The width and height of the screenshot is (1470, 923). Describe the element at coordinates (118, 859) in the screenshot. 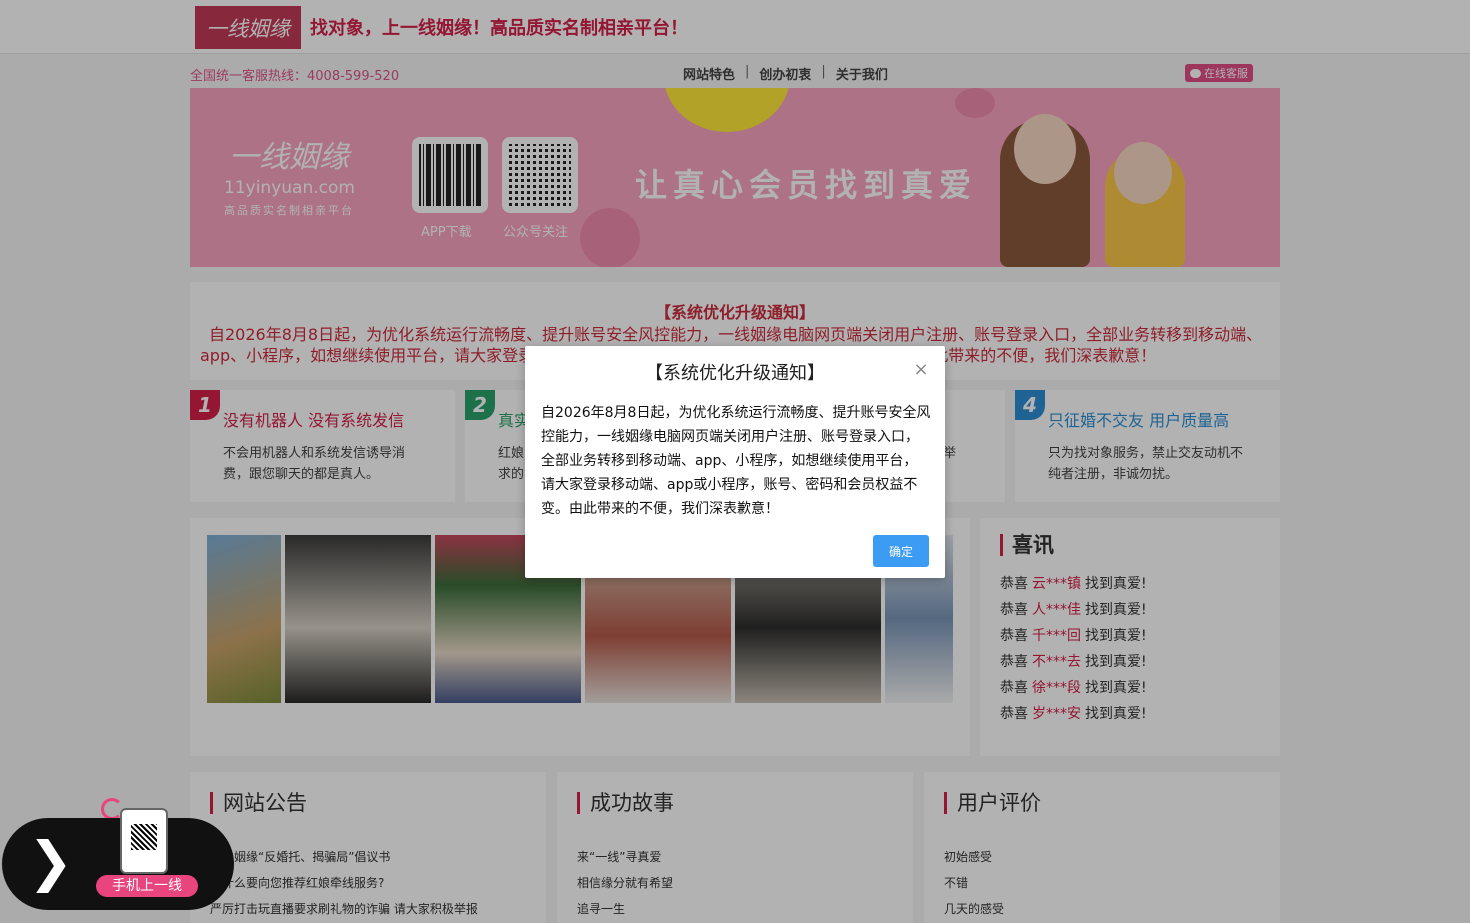

I see `mobile-app-float: ❯ 手机上一线` at that location.